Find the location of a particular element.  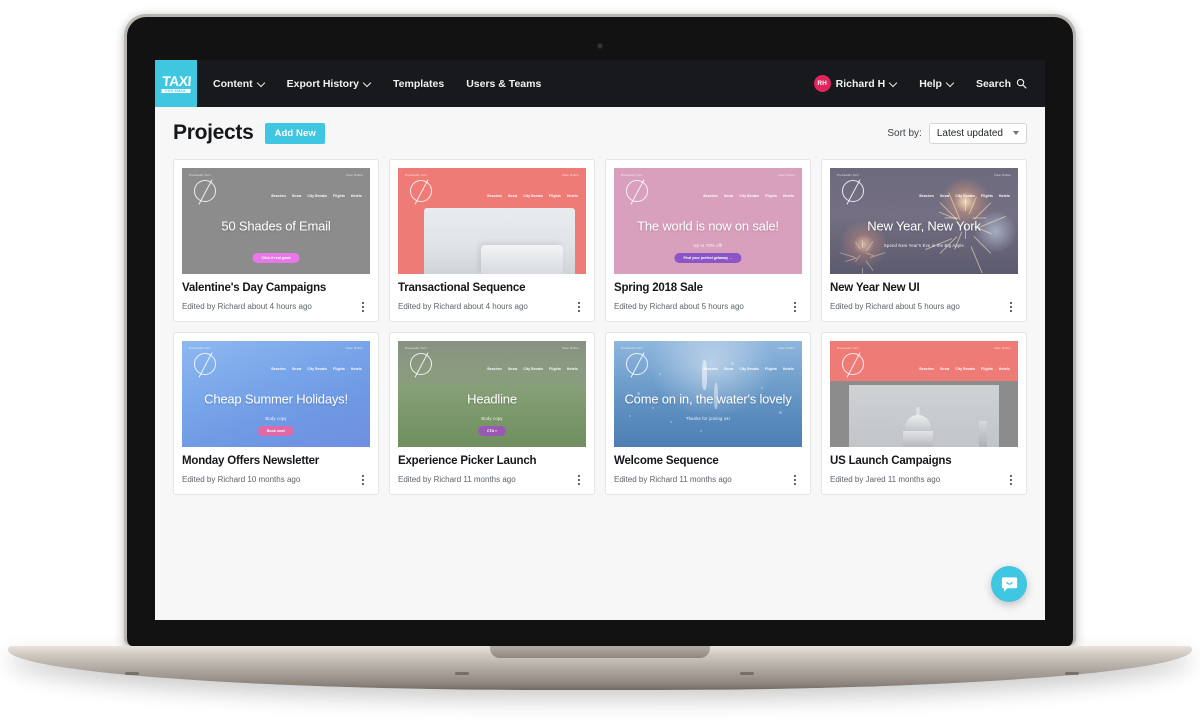

page-header: Projects Add New Sort by: Latest updated is located at coordinates (600, 133).